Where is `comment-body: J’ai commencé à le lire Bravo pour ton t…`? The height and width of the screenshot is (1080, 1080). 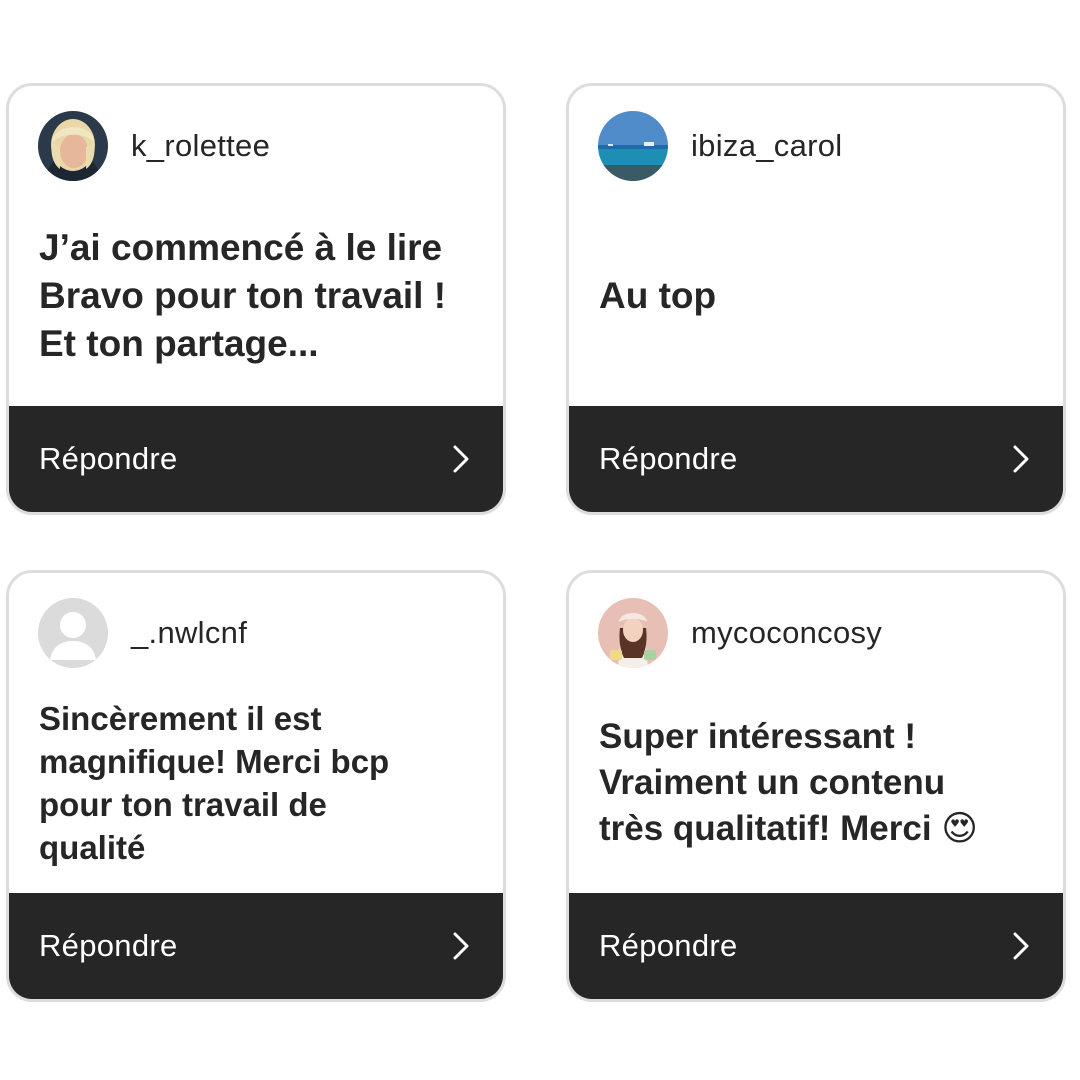
comment-body: J’ai commencé à le lire Bravo pour ton t… is located at coordinates (261, 296).